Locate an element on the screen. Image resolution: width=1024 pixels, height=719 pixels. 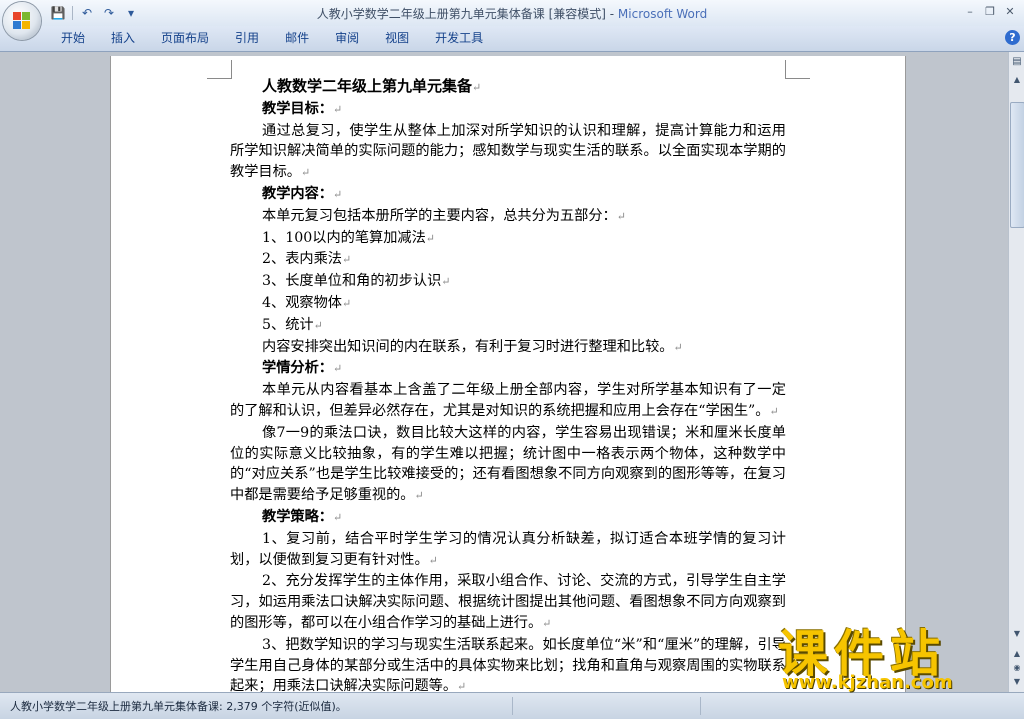
body-paragraph: 本单元复习包括本册所学的主要内容，总共分为五部分：↵ is located at coordinates (508, 217).